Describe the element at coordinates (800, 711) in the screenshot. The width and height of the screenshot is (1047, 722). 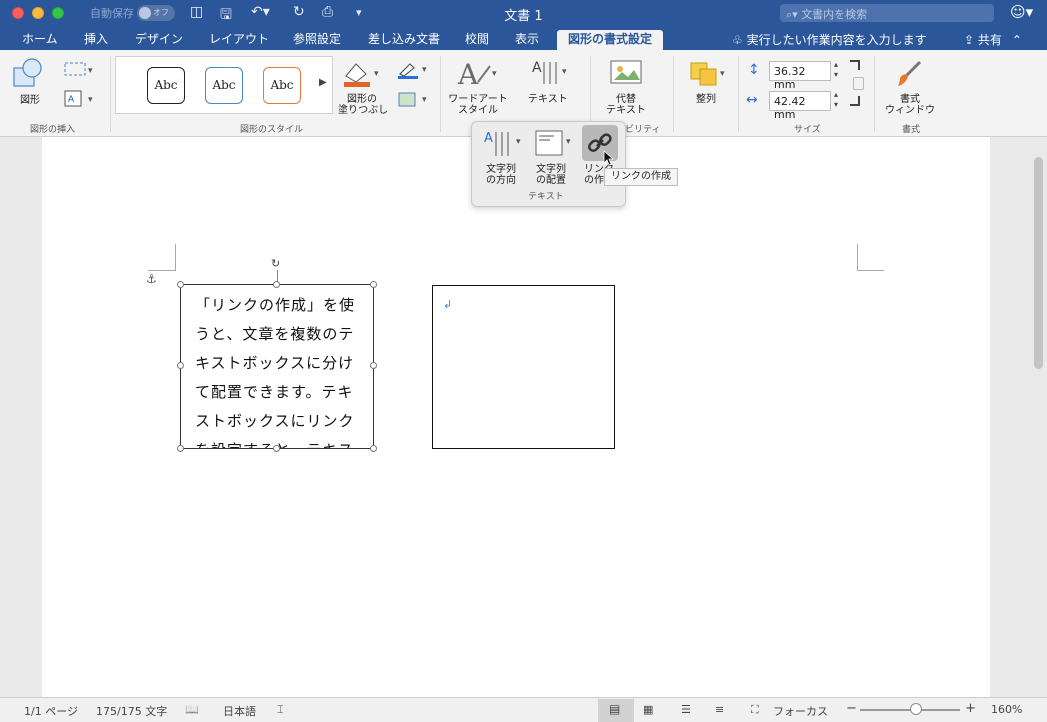
I see `focus-label: フォーカス` at that location.